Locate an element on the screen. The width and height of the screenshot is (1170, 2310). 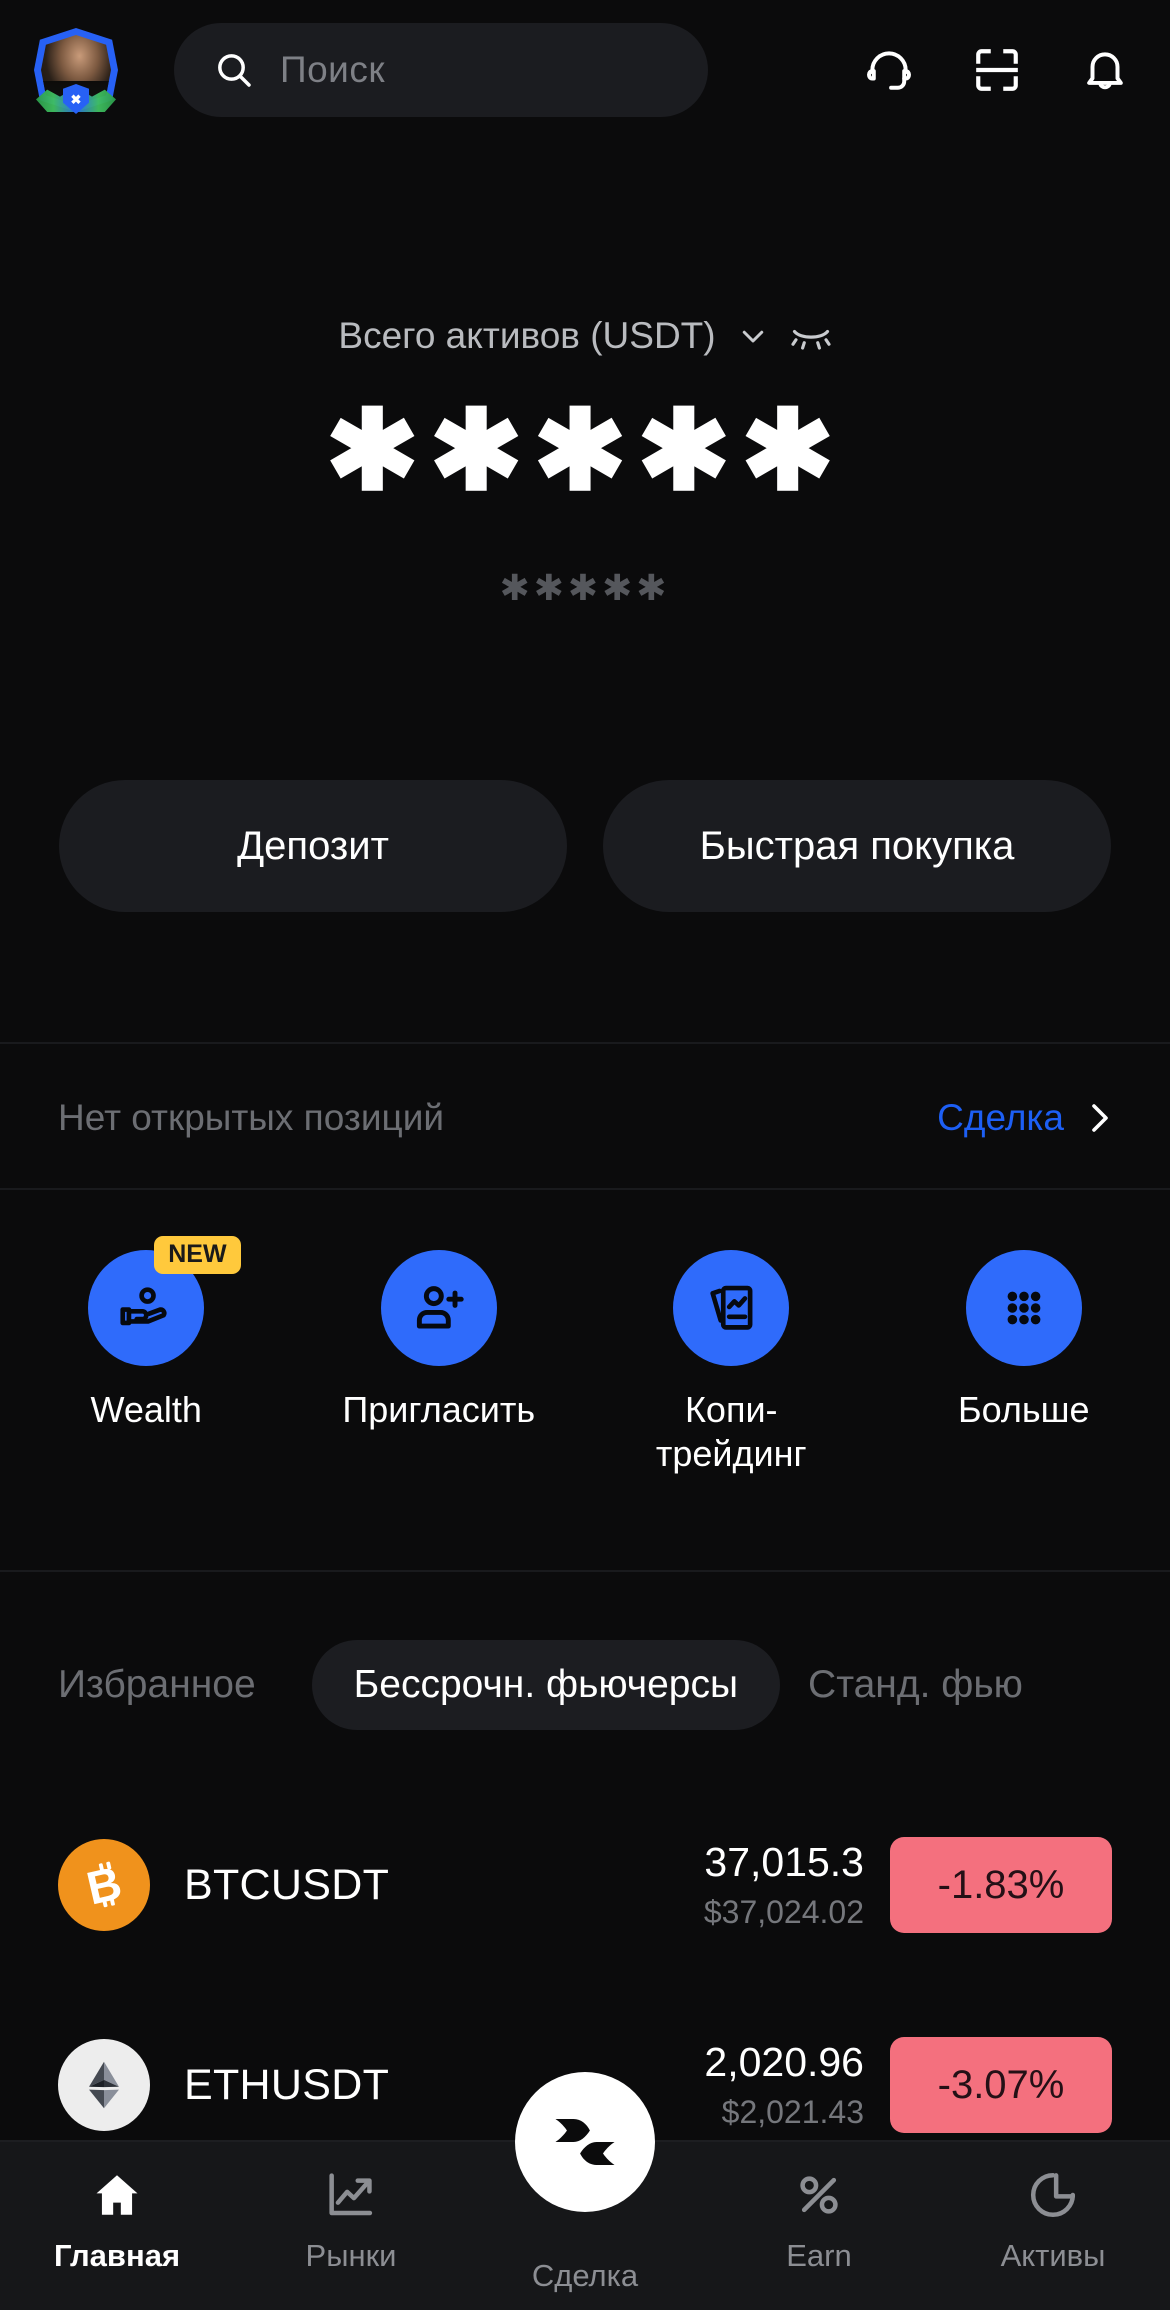
quick-action-copytrading: Копи-трейдинг is located at coordinates (731, 1390).